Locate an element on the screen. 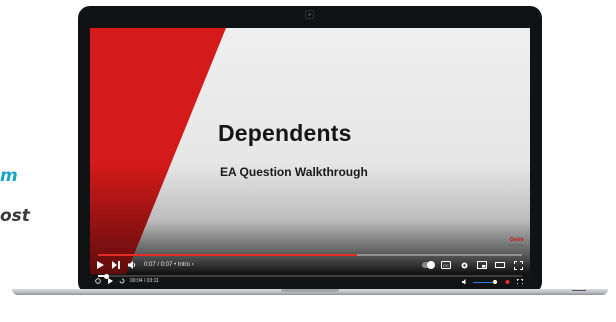  gleim-logo: Gleim Exam Prep is located at coordinates (516, 242).